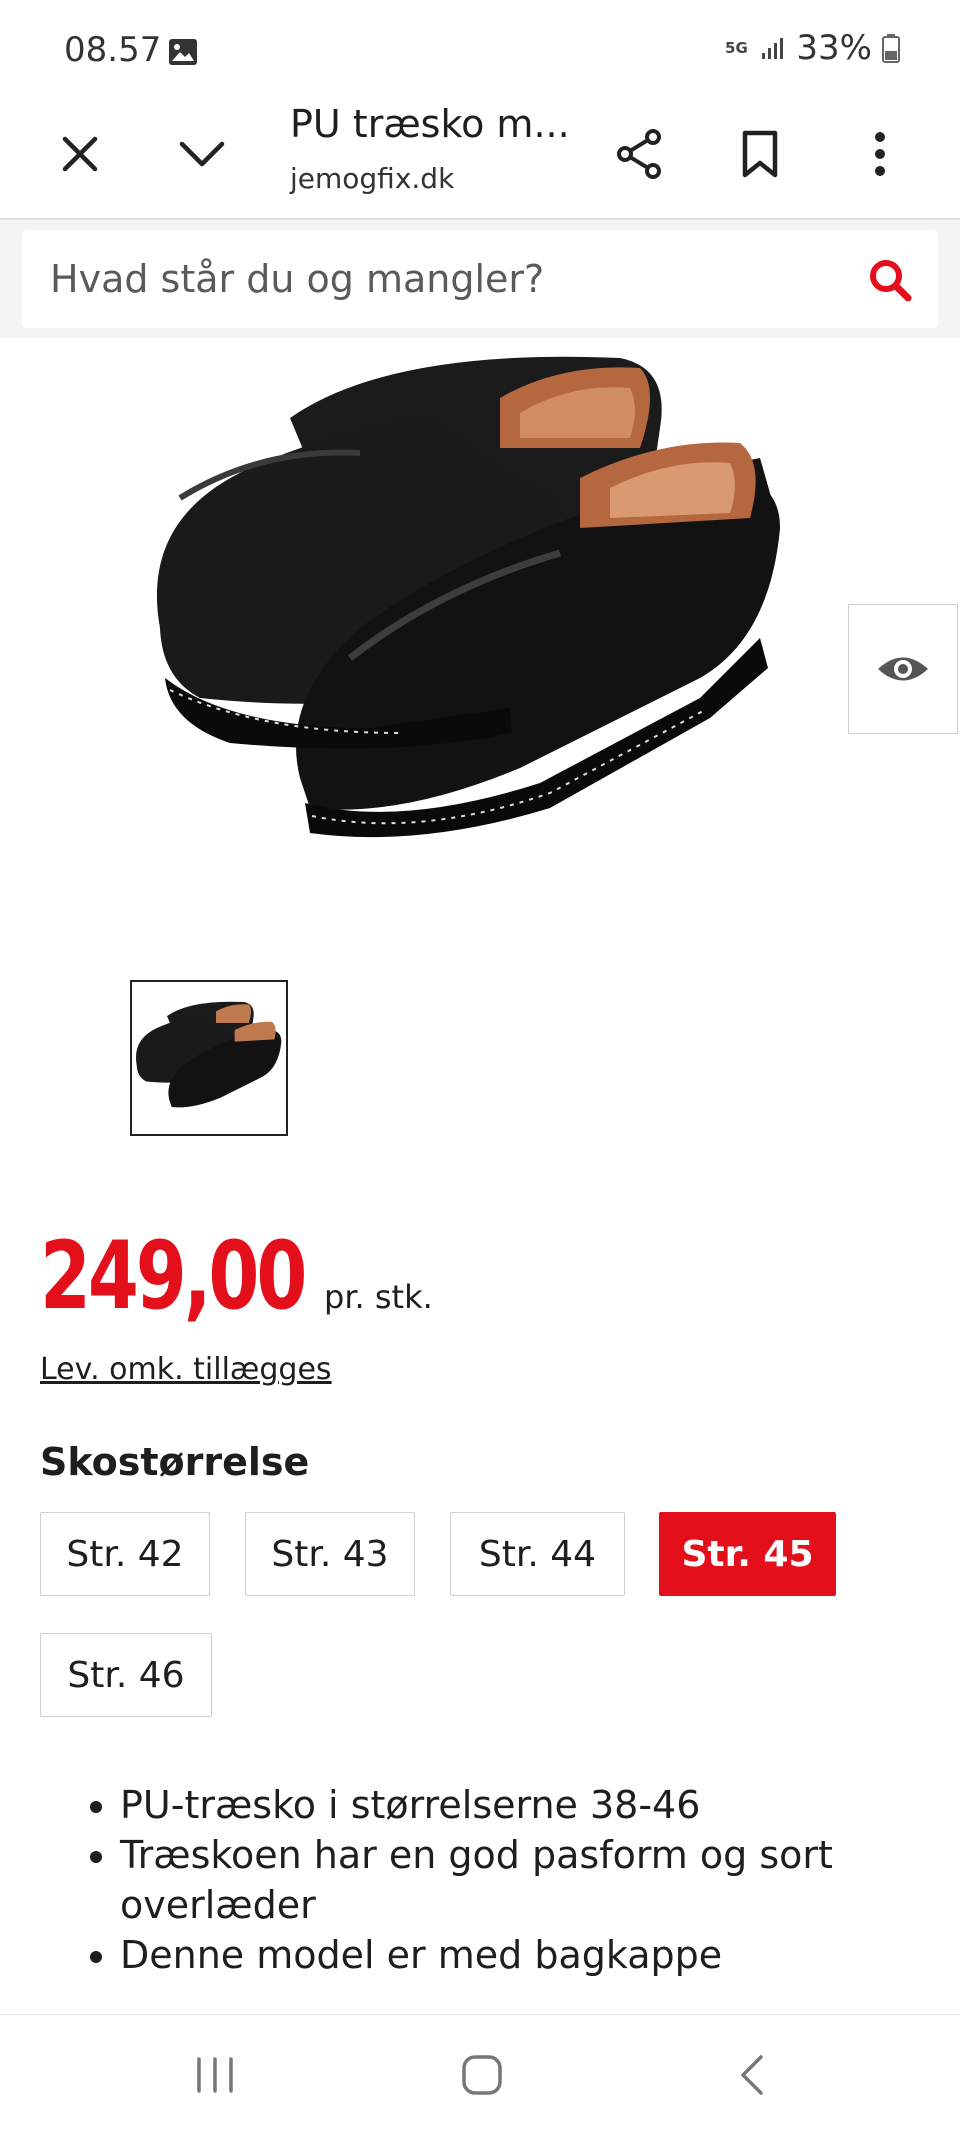 This screenshot has height=2134, width=960. I want to click on product-thumbnail, so click(209, 1058).